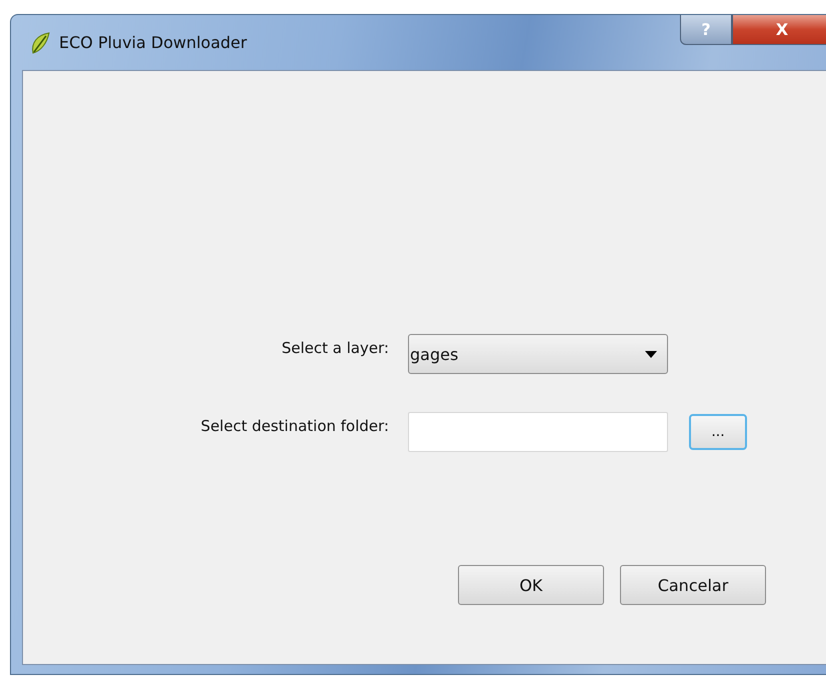  Describe the element at coordinates (531, 585) in the screenshot. I see `ok-button: OK` at that location.